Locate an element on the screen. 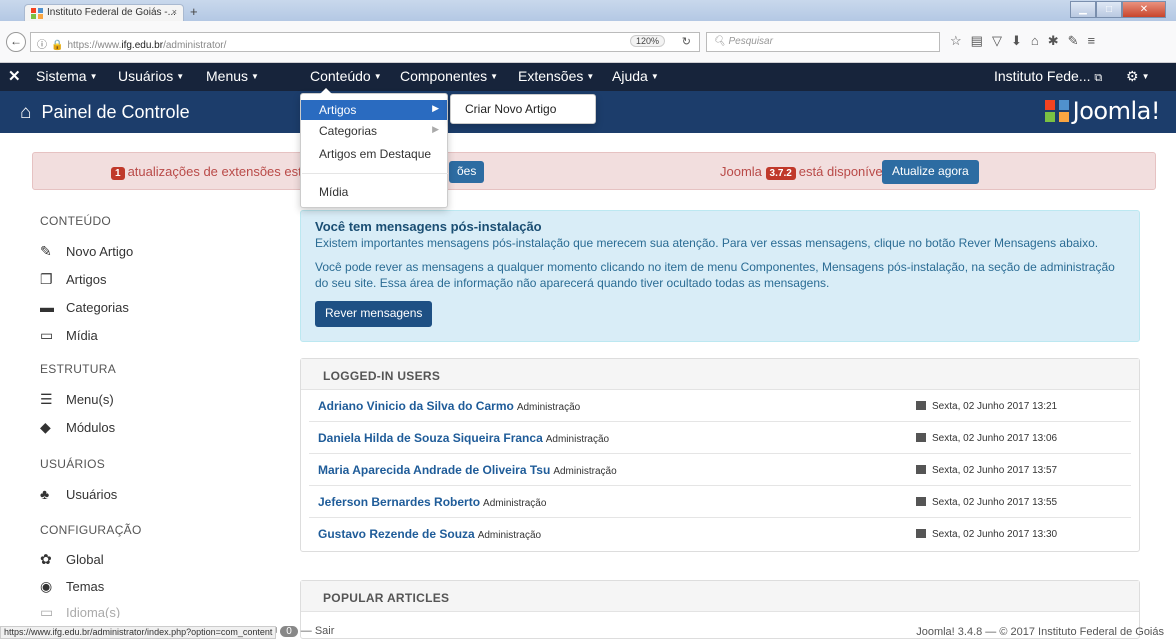 This screenshot has width=1176, height=639. dropdown-caret is located at coordinates (326, 91).